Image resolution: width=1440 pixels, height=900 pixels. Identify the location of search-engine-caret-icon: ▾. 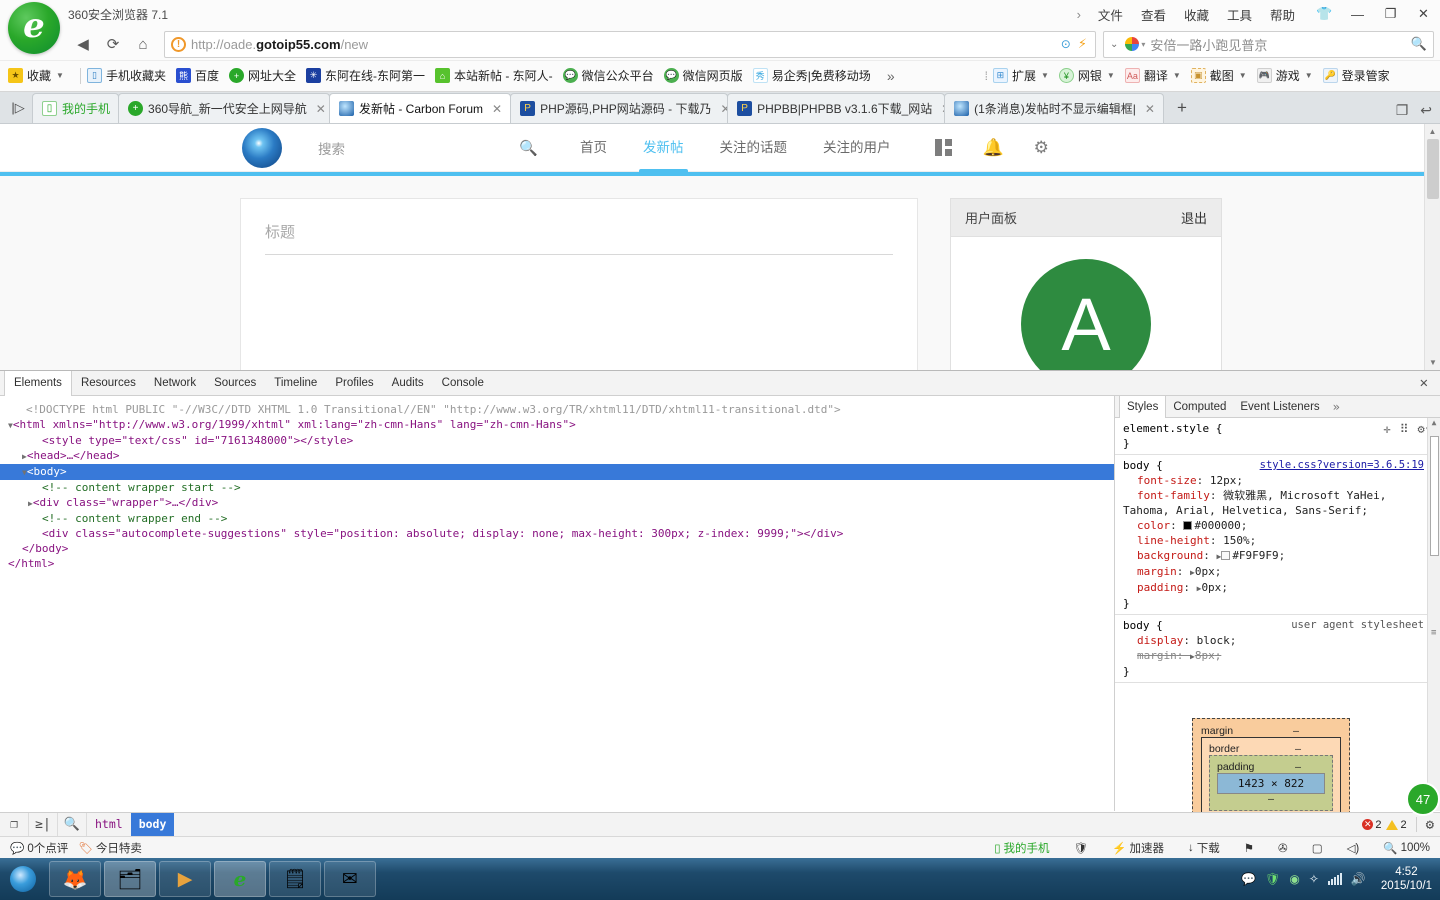
(1143, 44).